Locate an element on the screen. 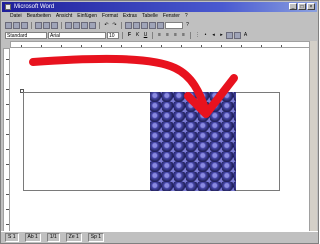  status-bar: S 1 Ab 1 1/1 Ze 1 Sp 1 is located at coordinates (159, 237).